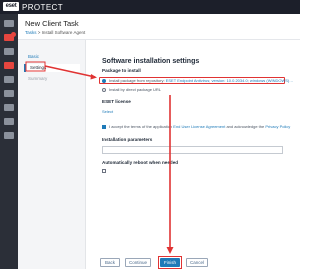 This screenshot has width=320, height=269. I want to click on dashboard-icon, so click(9, 23).